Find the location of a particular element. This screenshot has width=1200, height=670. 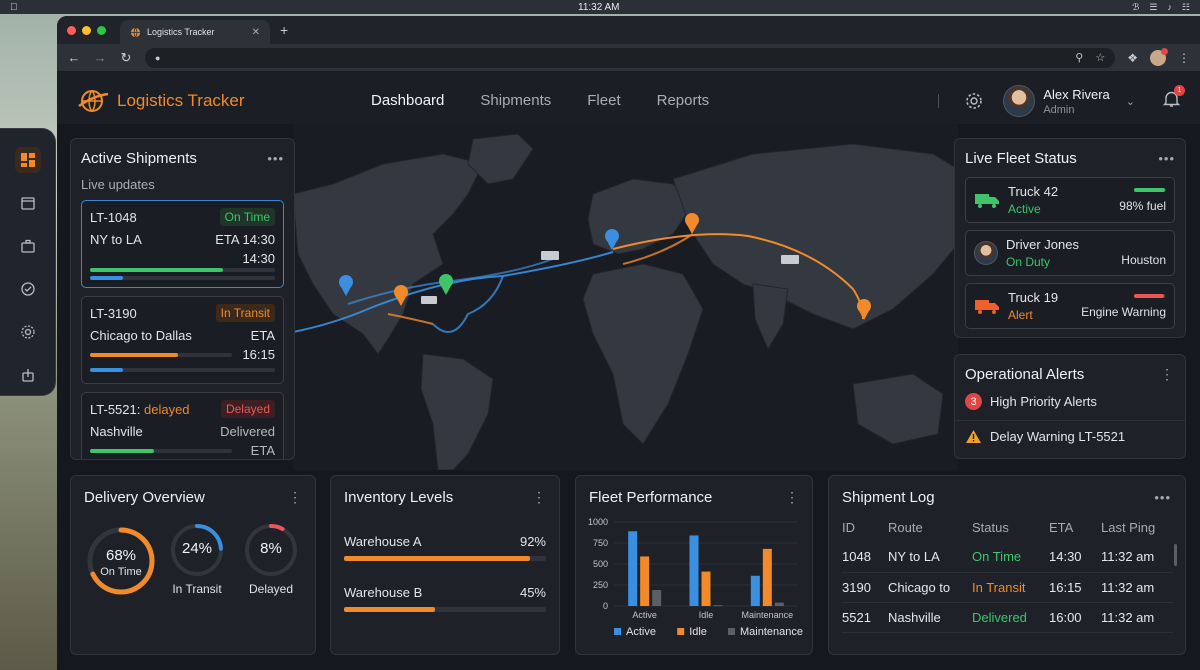

live-updates-label: Live updates is located at coordinates (118, 184).